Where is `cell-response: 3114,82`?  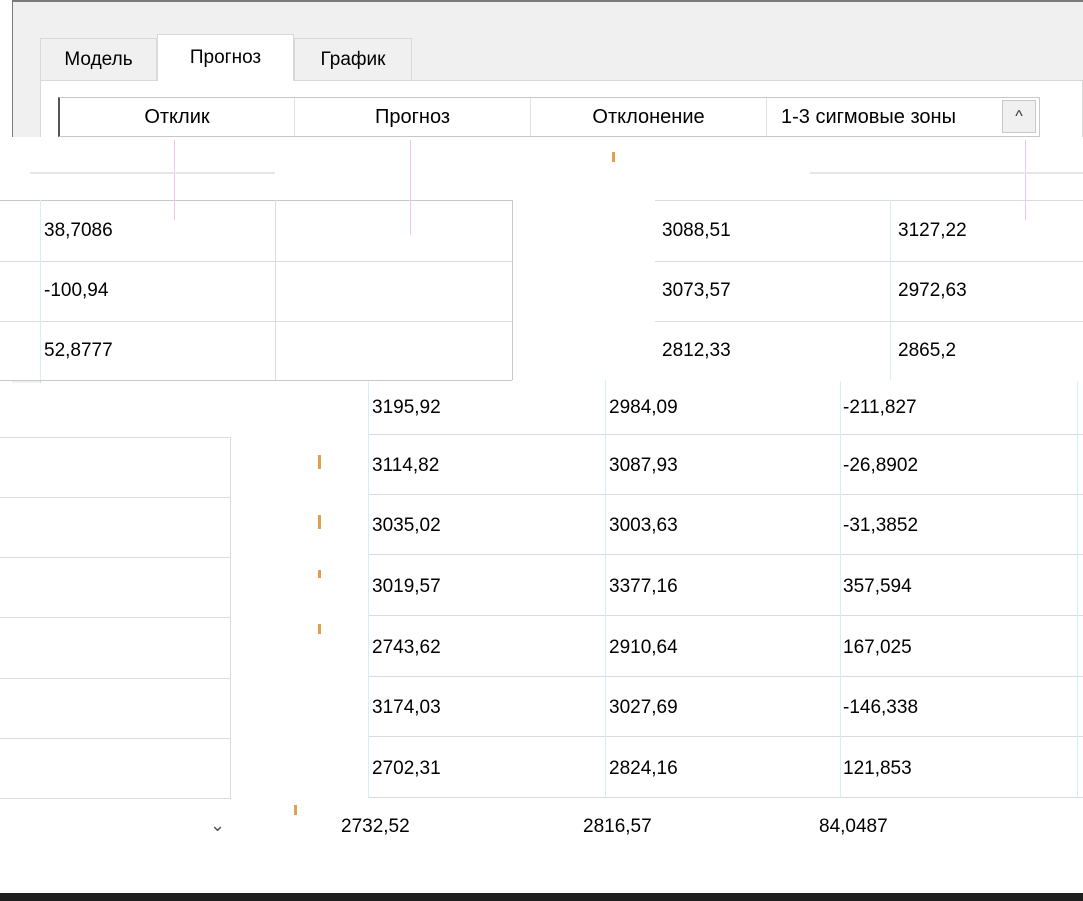
cell-response: 3114,82 is located at coordinates (406, 465).